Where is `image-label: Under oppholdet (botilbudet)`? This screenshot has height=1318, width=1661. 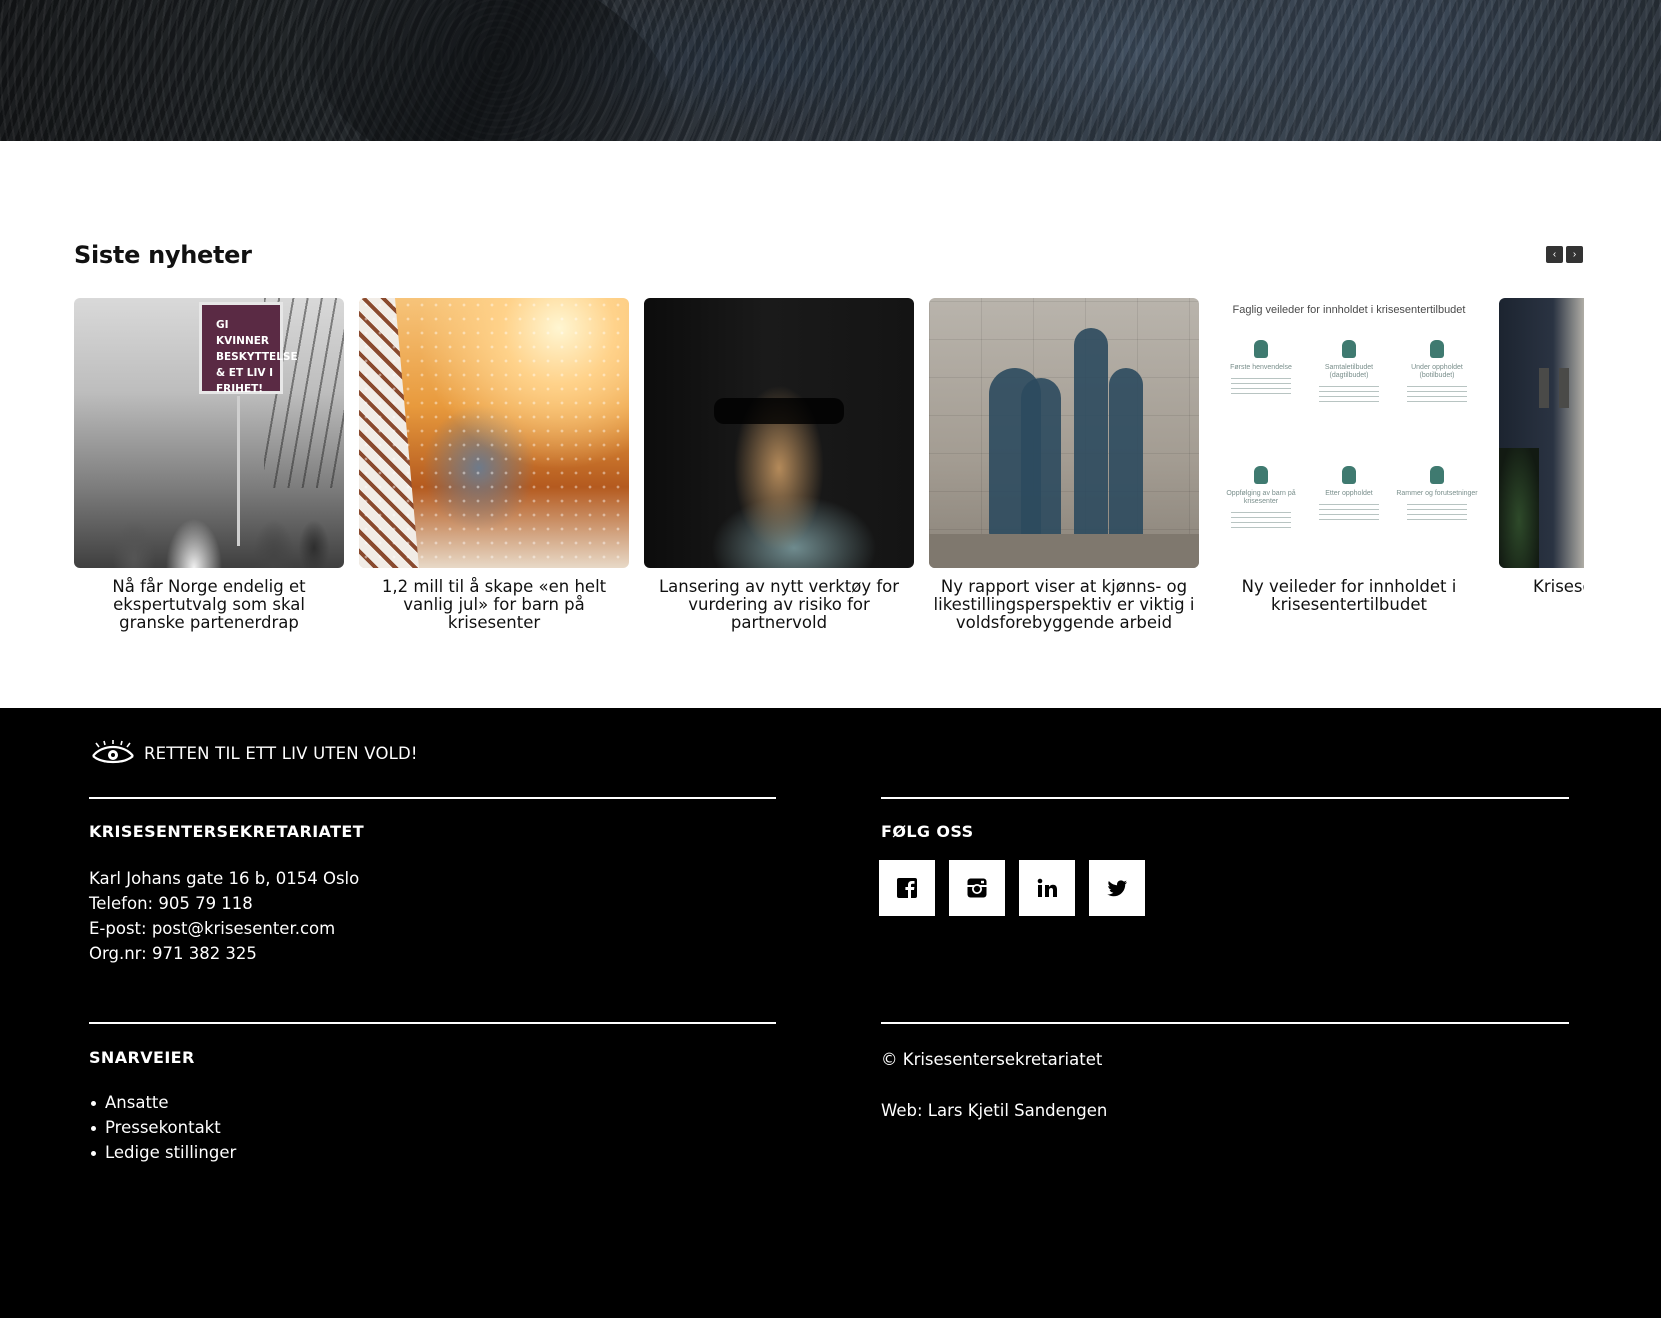 image-label: Under oppholdet (botilbudet) is located at coordinates (1437, 371).